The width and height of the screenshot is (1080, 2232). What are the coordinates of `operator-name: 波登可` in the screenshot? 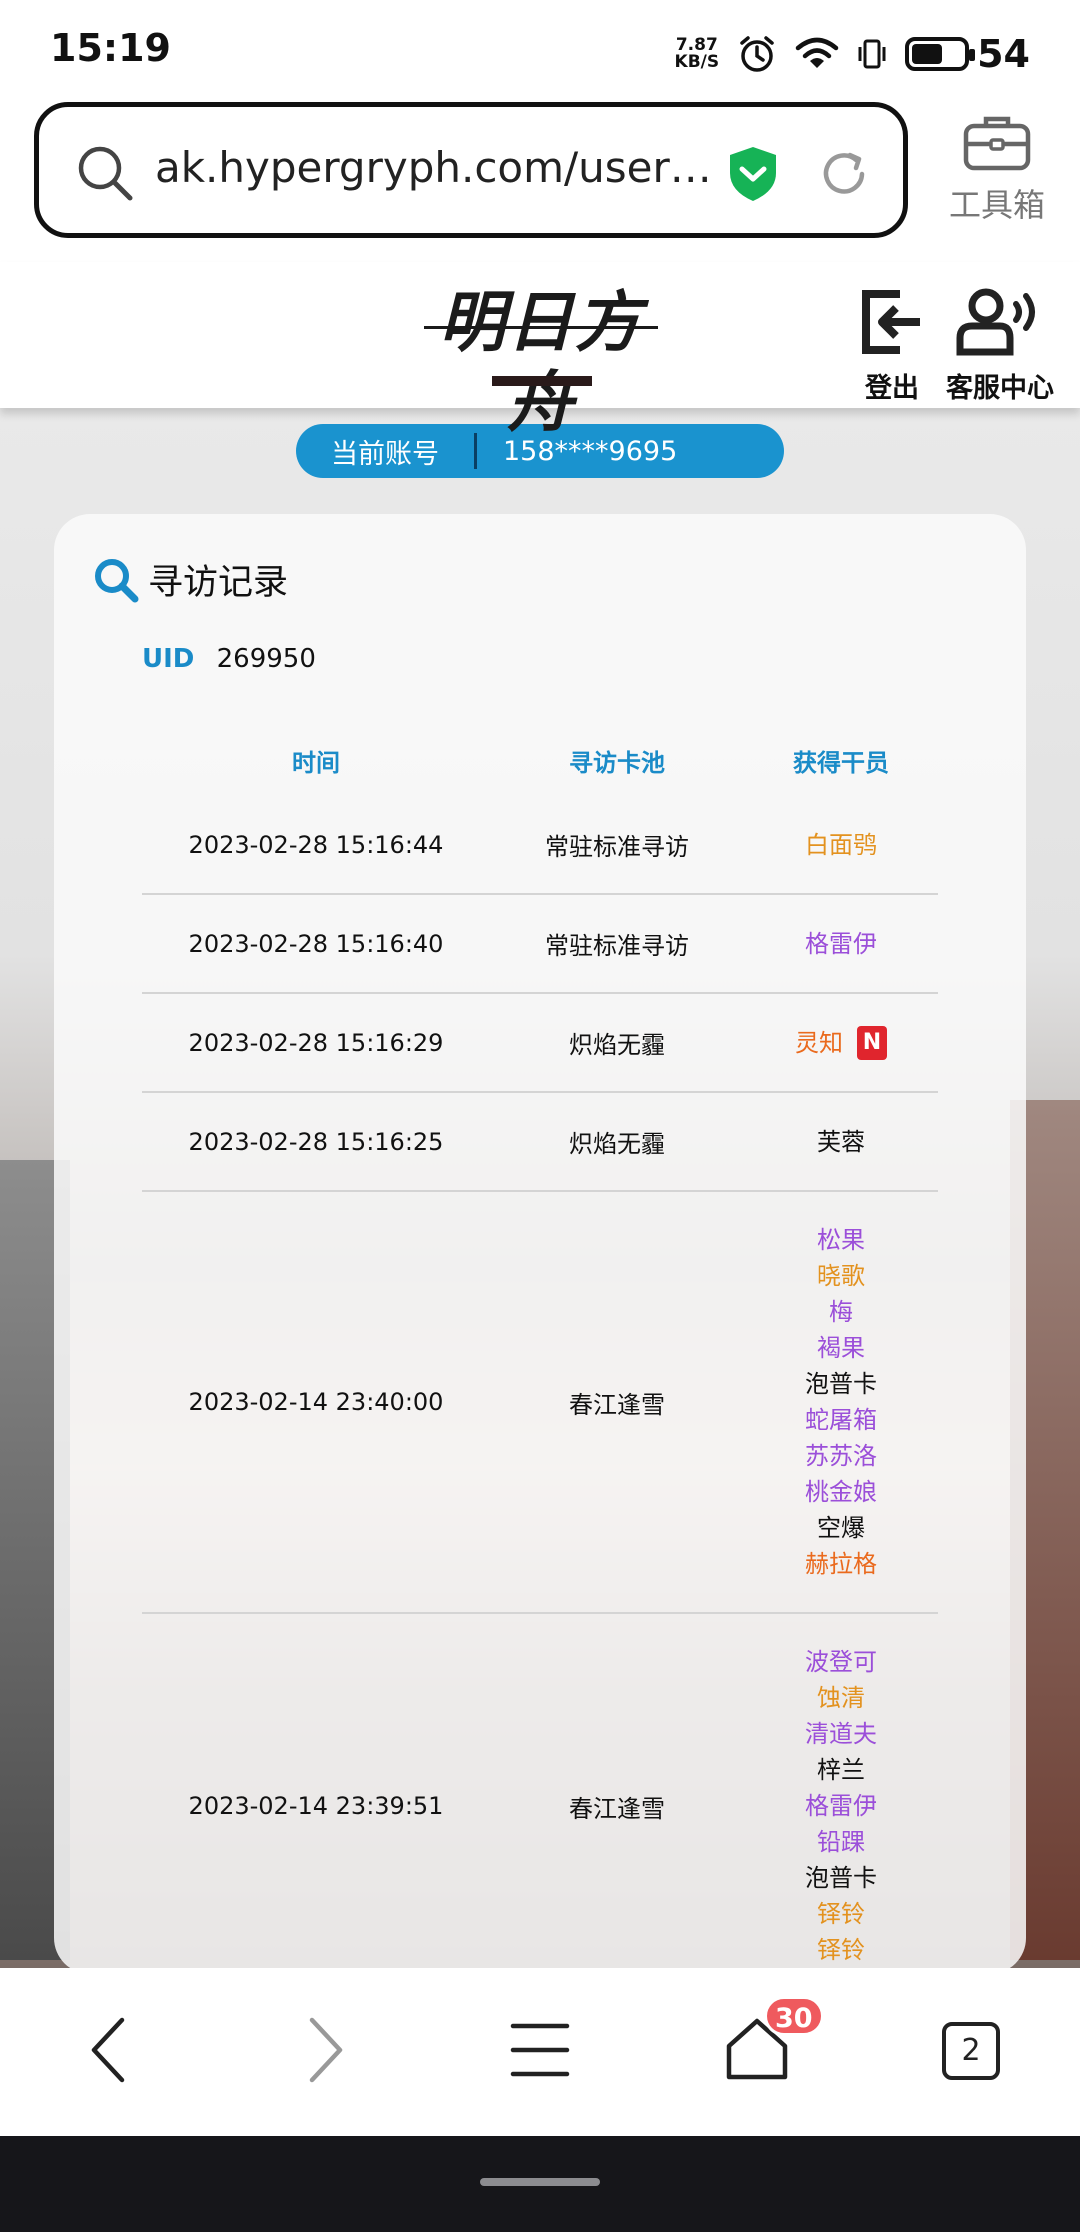 It's located at (841, 1662).